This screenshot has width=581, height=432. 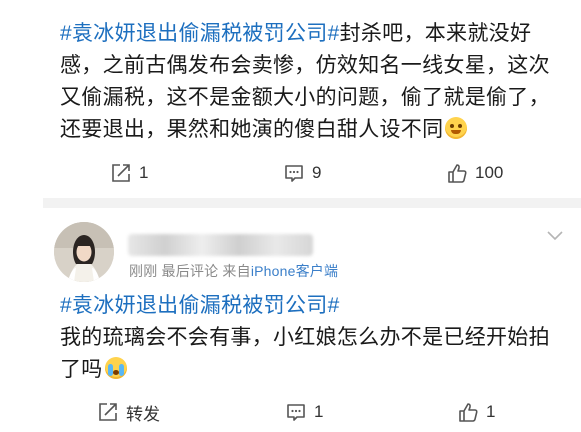 I want to click on repost-button: 转发, so click(x=128, y=412).